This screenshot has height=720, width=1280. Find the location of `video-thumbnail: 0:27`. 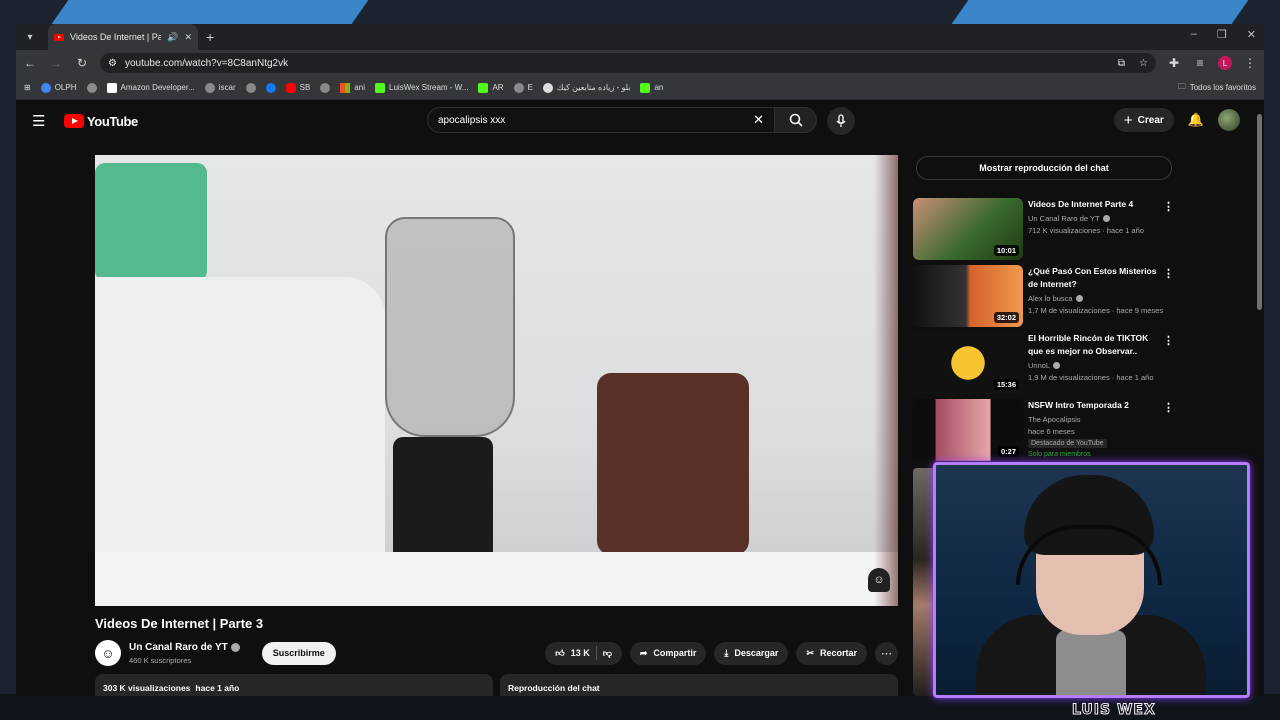

video-thumbnail: 0:27 is located at coordinates (968, 430).